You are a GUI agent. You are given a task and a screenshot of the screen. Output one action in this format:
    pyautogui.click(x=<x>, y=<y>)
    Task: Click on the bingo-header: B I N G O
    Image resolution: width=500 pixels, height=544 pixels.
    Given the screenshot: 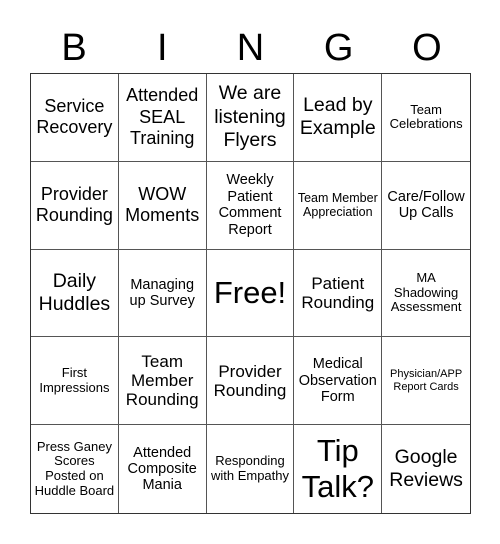 What is the action you would take?
    pyautogui.click(x=250, y=48)
    